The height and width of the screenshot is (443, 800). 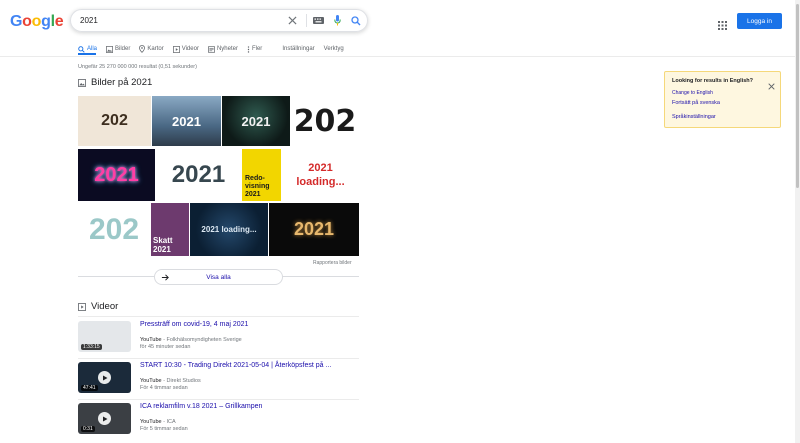 What do you see at coordinates (318, 21) in the screenshot?
I see `keyboard-icon` at bounding box center [318, 21].